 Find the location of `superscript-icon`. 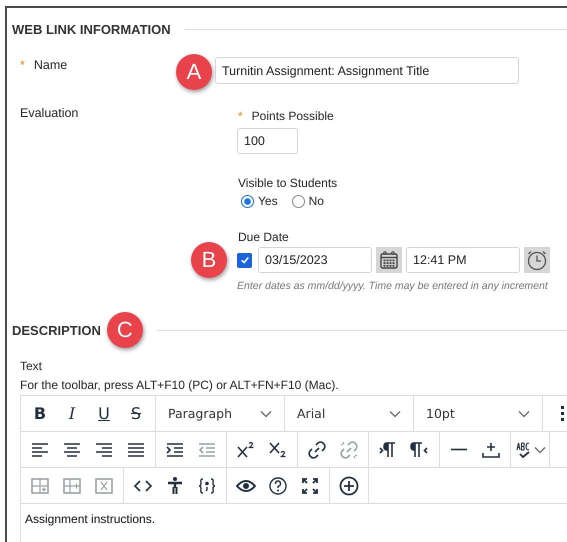

superscript-icon is located at coordinates (246, 450).